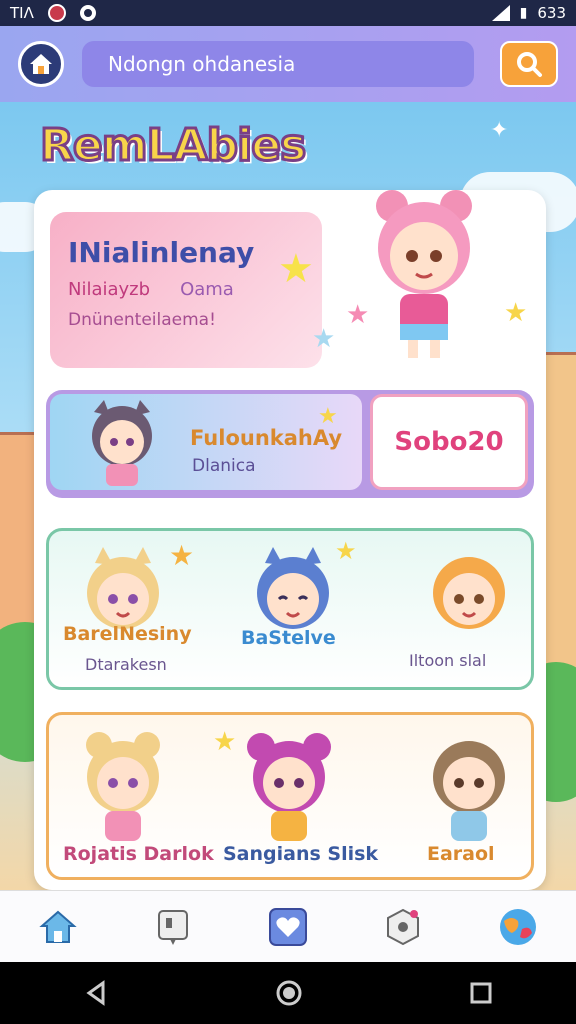 Image resolution: width=576 pixels, height=1024 pixels. I want to click on heart-icon, so click(287, 926).